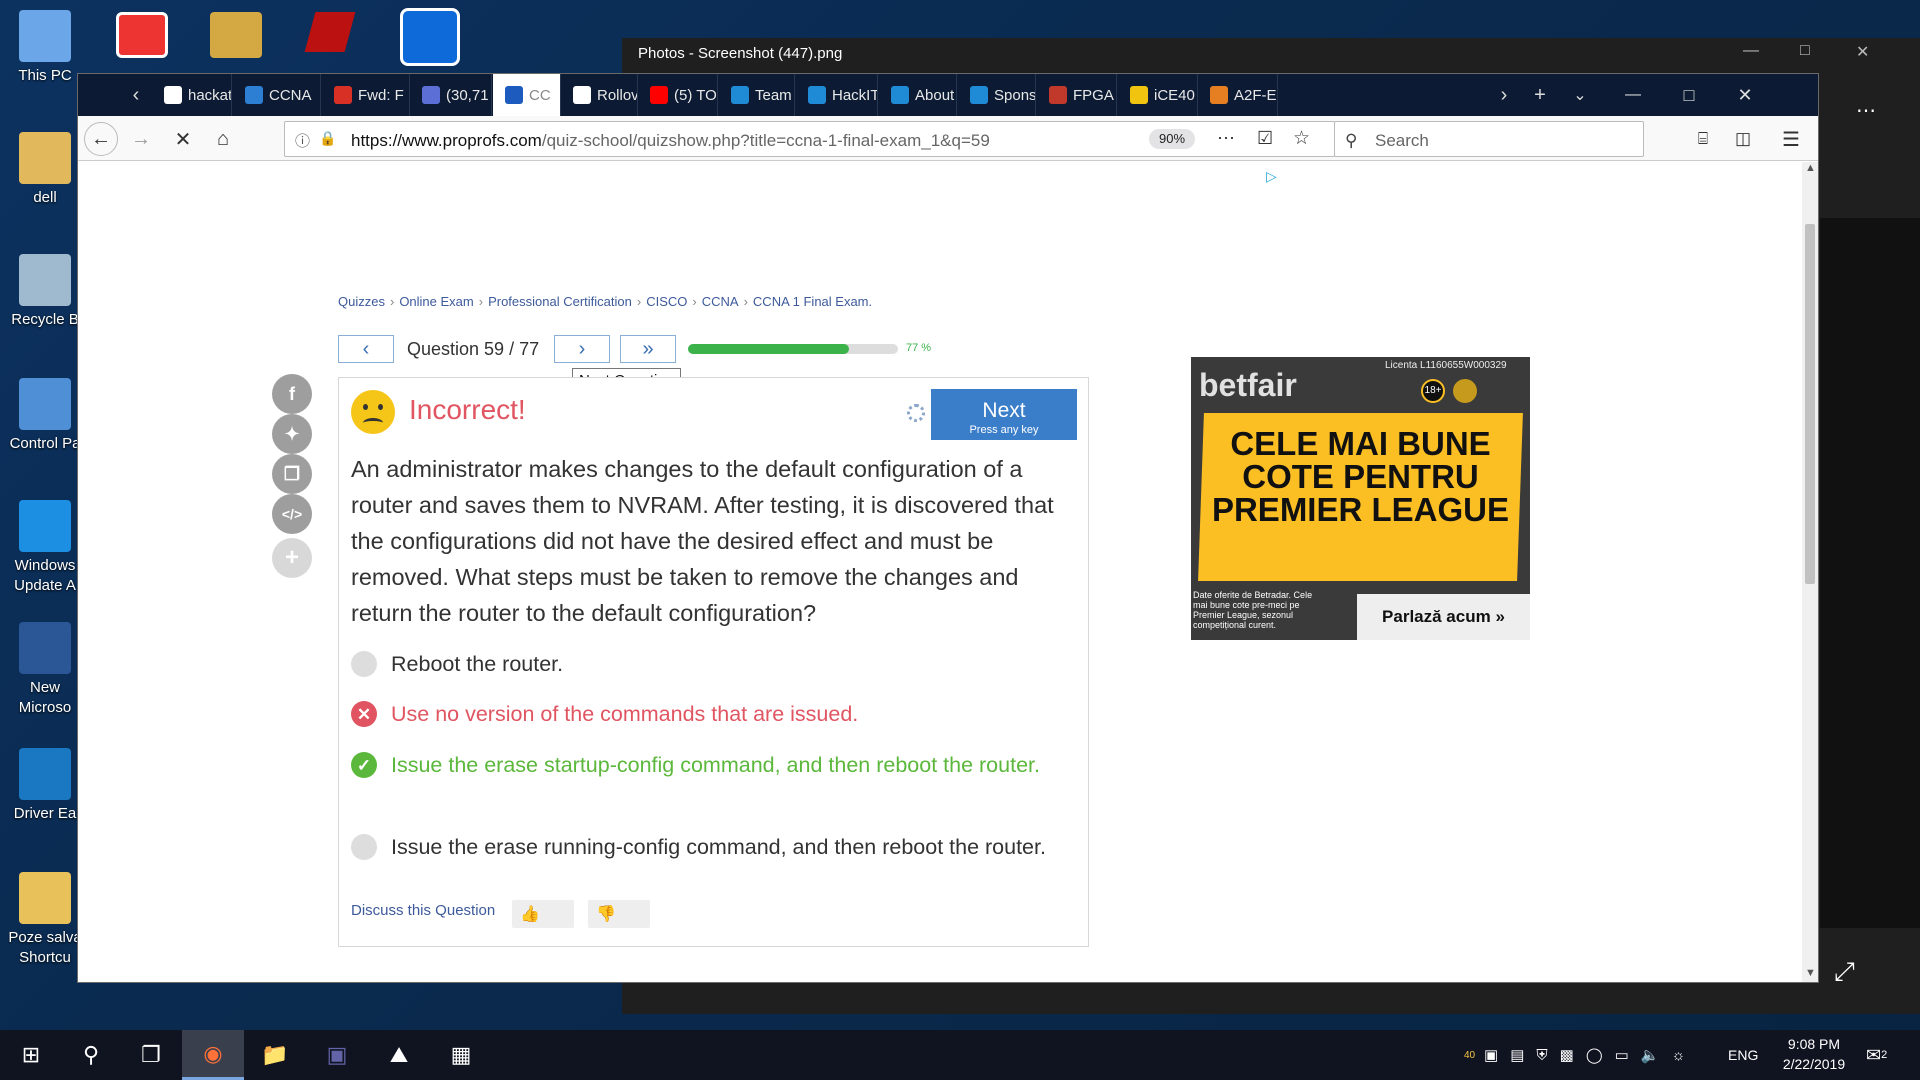 The image size is (1920, 1080). What do you see at coordinates (1580, 95) in the screenshot?
I see `tab-list-icon: ⌄` at bounding box center [1580, 95].